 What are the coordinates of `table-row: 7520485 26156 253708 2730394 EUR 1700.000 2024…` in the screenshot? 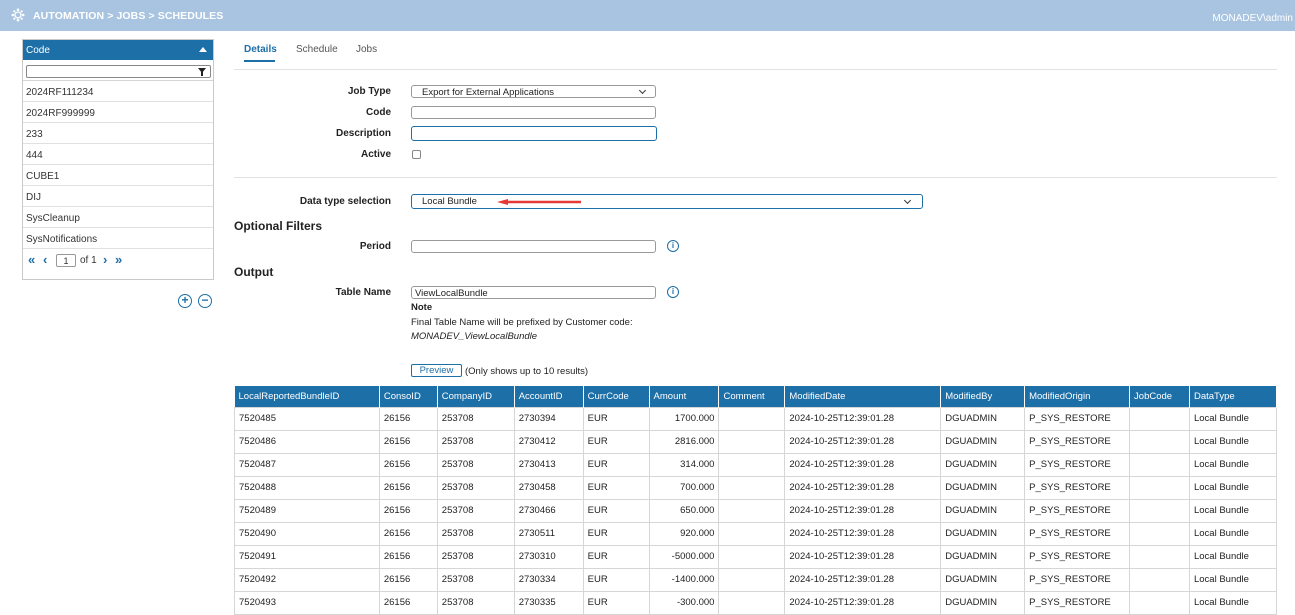 It's located at (756, 418).